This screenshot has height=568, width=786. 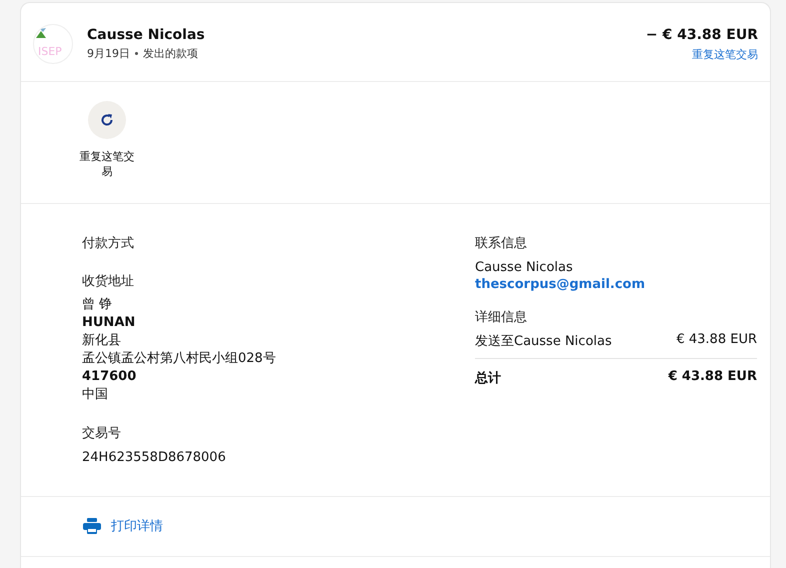 What do you see at coordinates (123, 526) in the screenshot?
I see `print-details-link: 打印详情` at bounding box center [123, 526].